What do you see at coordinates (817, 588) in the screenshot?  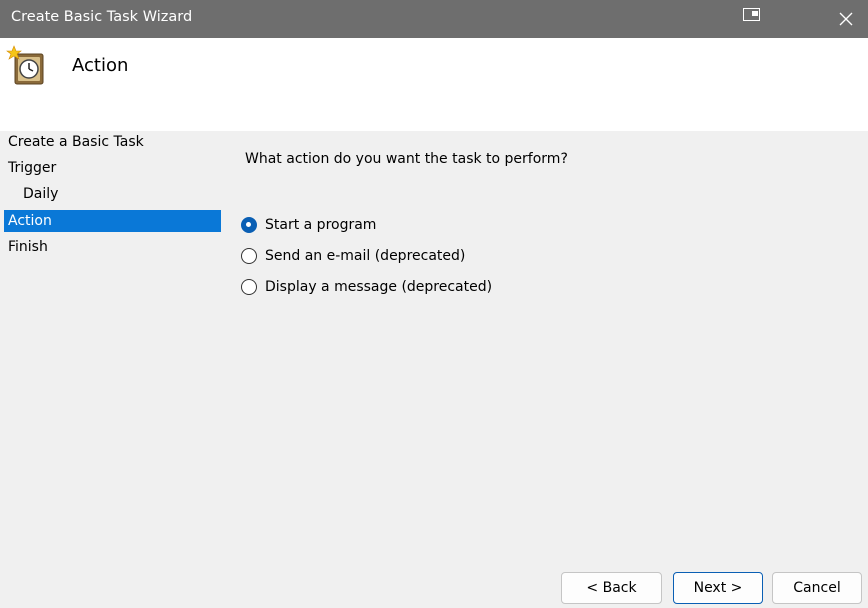 I see `cancel-button: Cancel` at bounding box center [817, 588].